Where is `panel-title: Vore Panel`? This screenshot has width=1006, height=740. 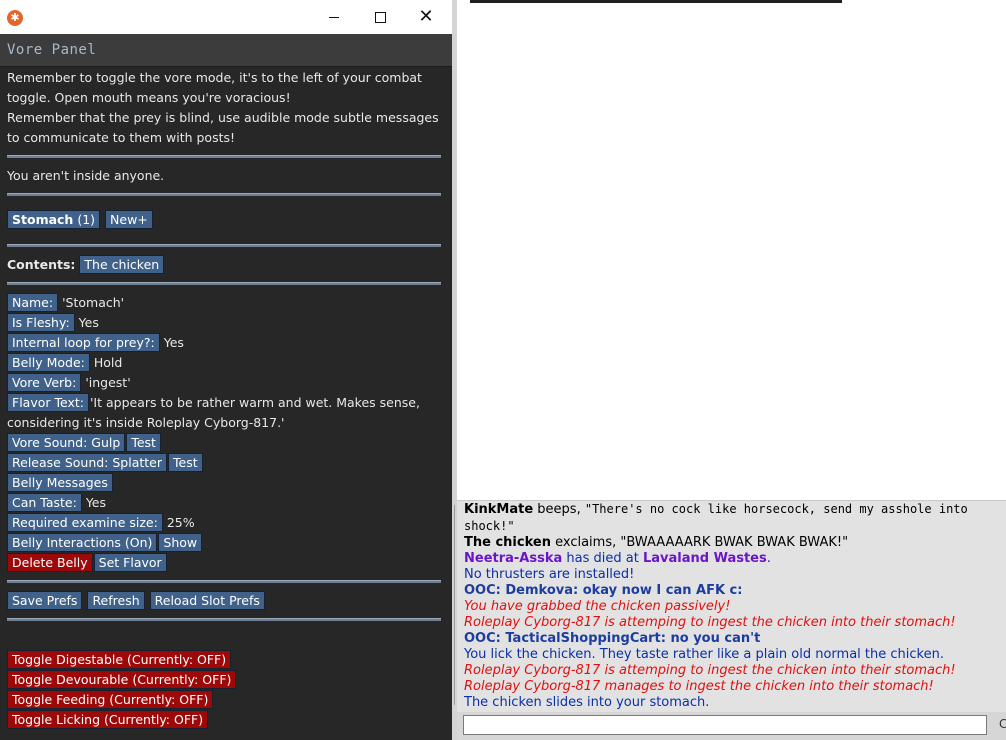 panel-title: Vore Panel is located at coordinates (52, 50).